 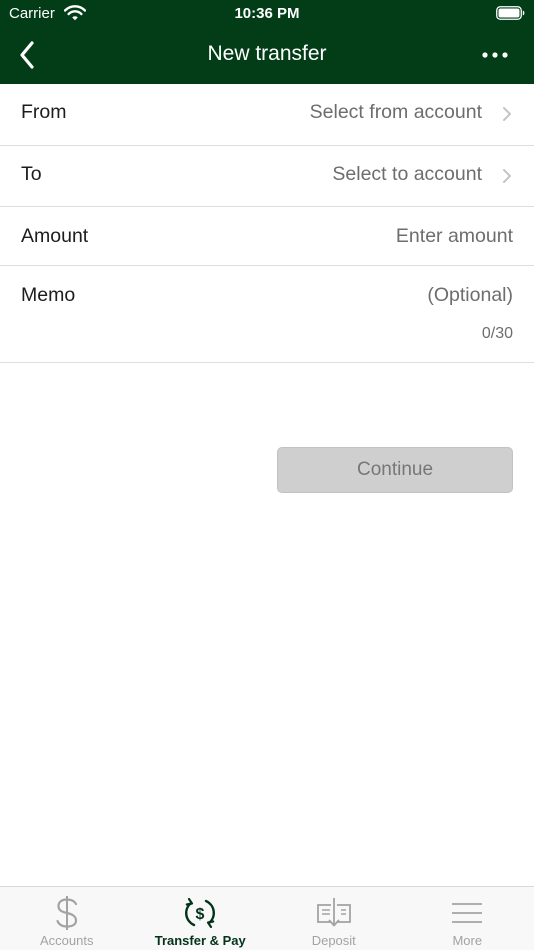 What do you see at coordinates (200, 940) in the screenshot?
I see `tab-label: Transfer & Pay` at bounding box center [200, 940].